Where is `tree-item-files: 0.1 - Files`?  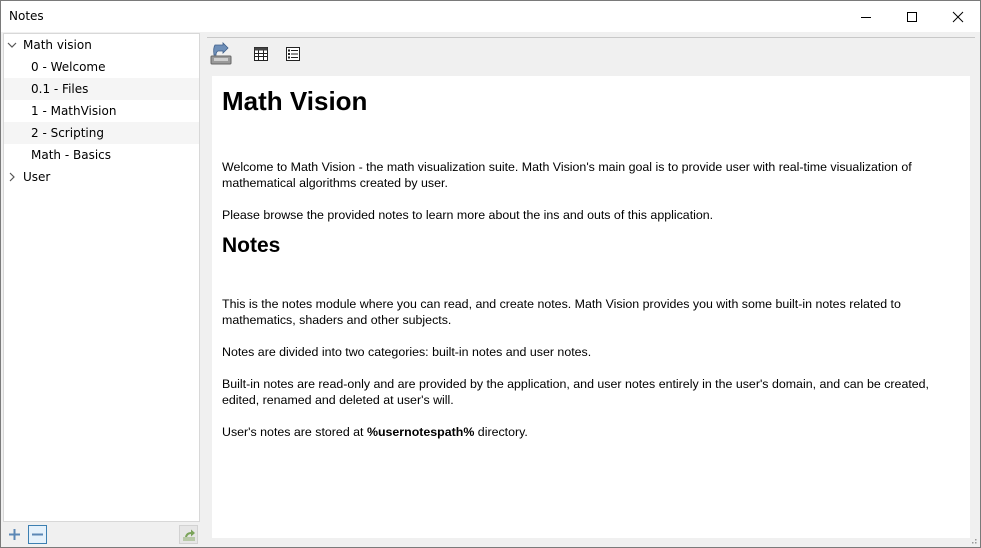
tree-item-files: 0.1 - Files is located at coordinates (101, 89).